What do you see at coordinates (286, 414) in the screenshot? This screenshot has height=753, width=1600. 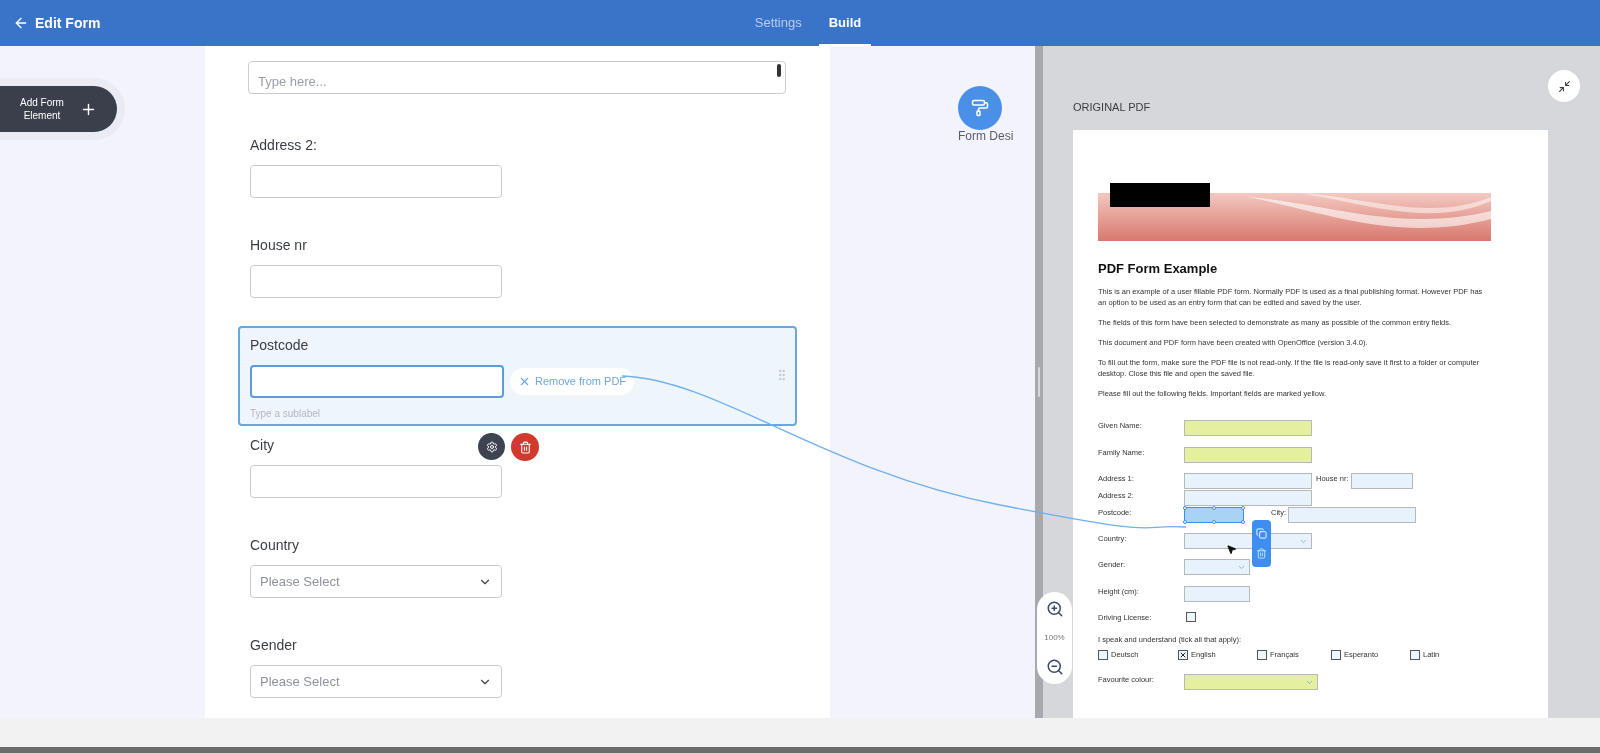 I see `sublabel-placeholder: Type a sublabel` at bounding box center [286, 414].